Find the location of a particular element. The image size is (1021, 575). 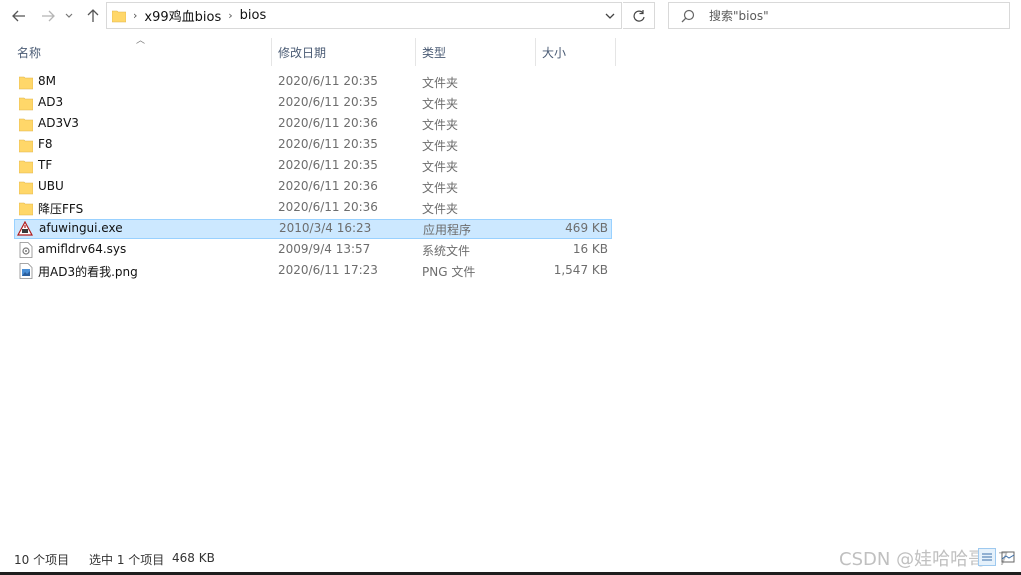

png-file-icon is located at coordinates (26, 271).